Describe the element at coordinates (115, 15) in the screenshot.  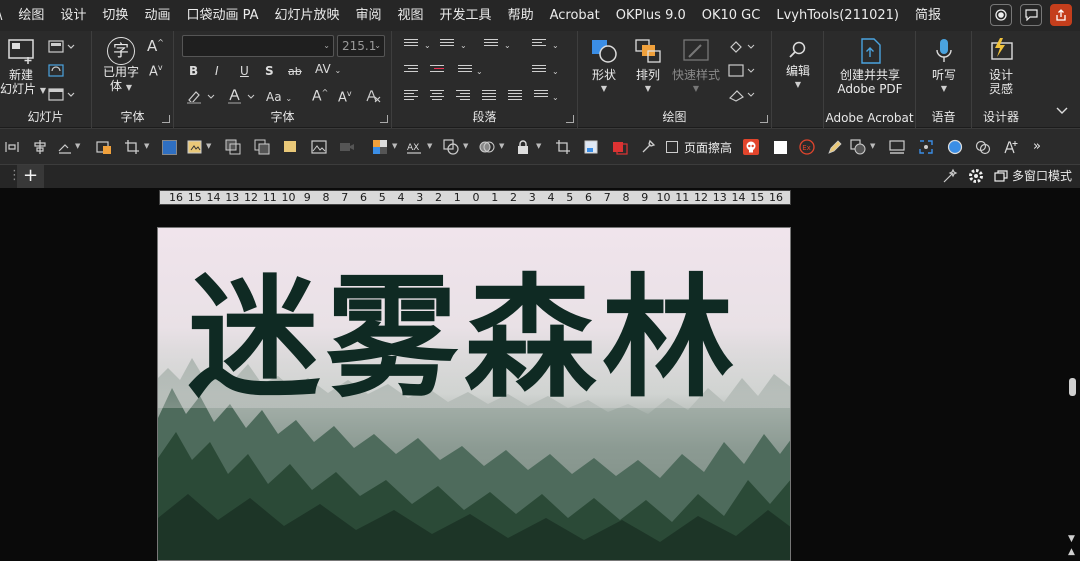
I see `menu-tab-transitions: 切换` at that location.